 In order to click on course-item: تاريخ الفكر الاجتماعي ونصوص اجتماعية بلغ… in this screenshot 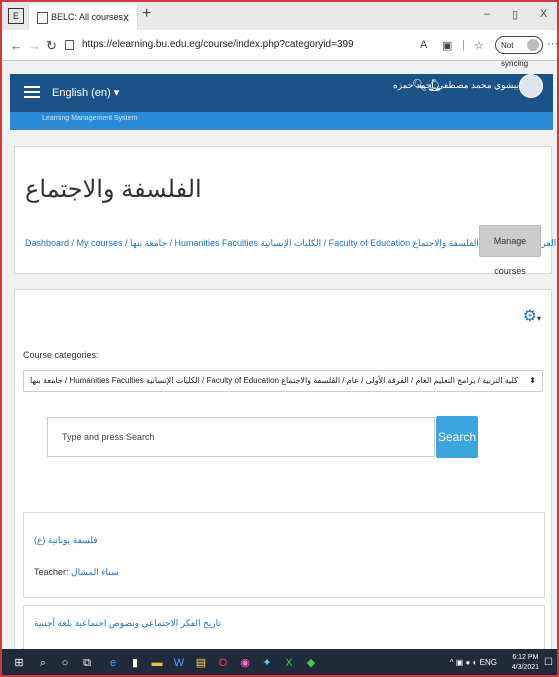, I will do `click(284, 628)`.